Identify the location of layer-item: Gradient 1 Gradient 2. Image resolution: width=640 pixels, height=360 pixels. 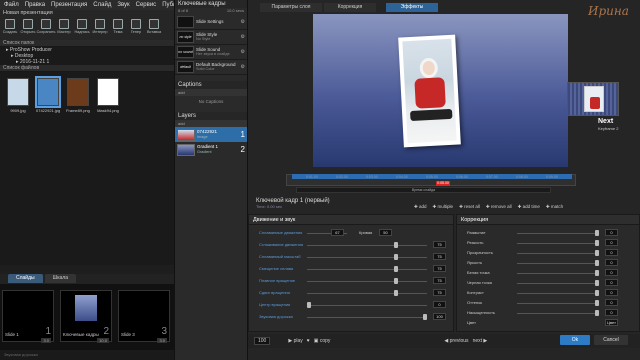
(211, 149).